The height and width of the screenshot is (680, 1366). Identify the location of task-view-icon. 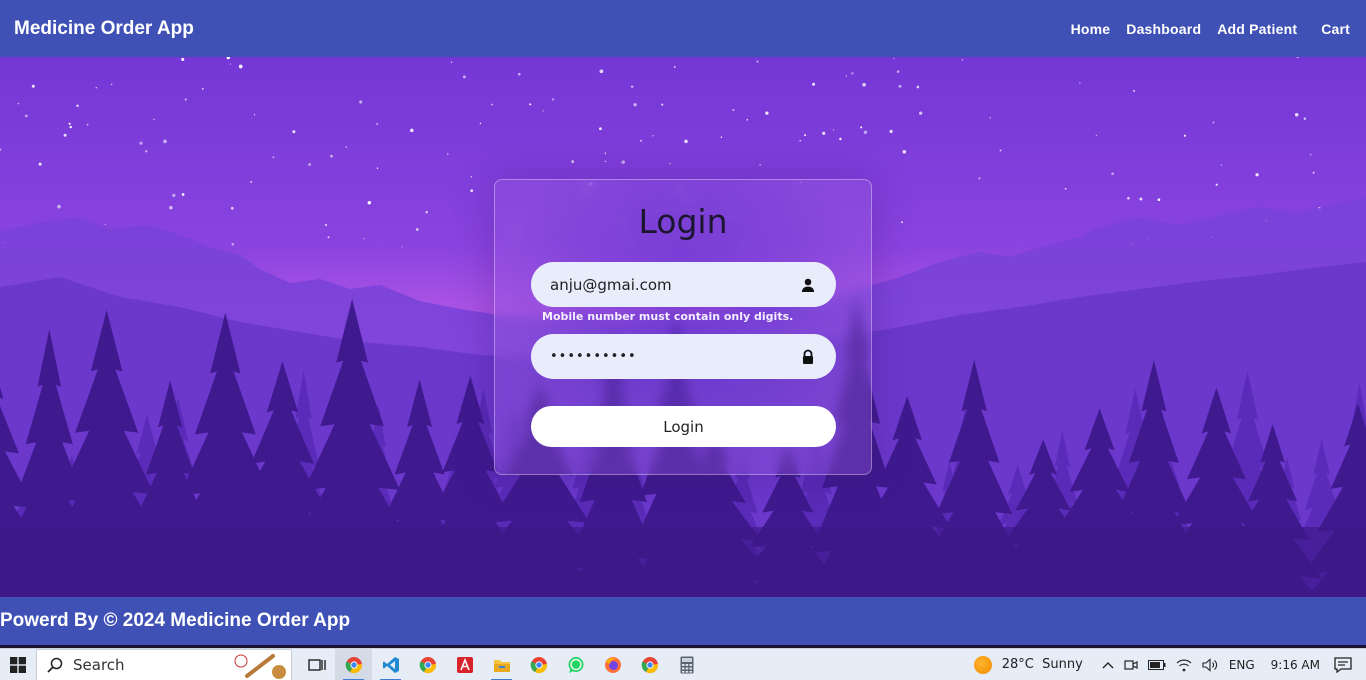
(316, 664).